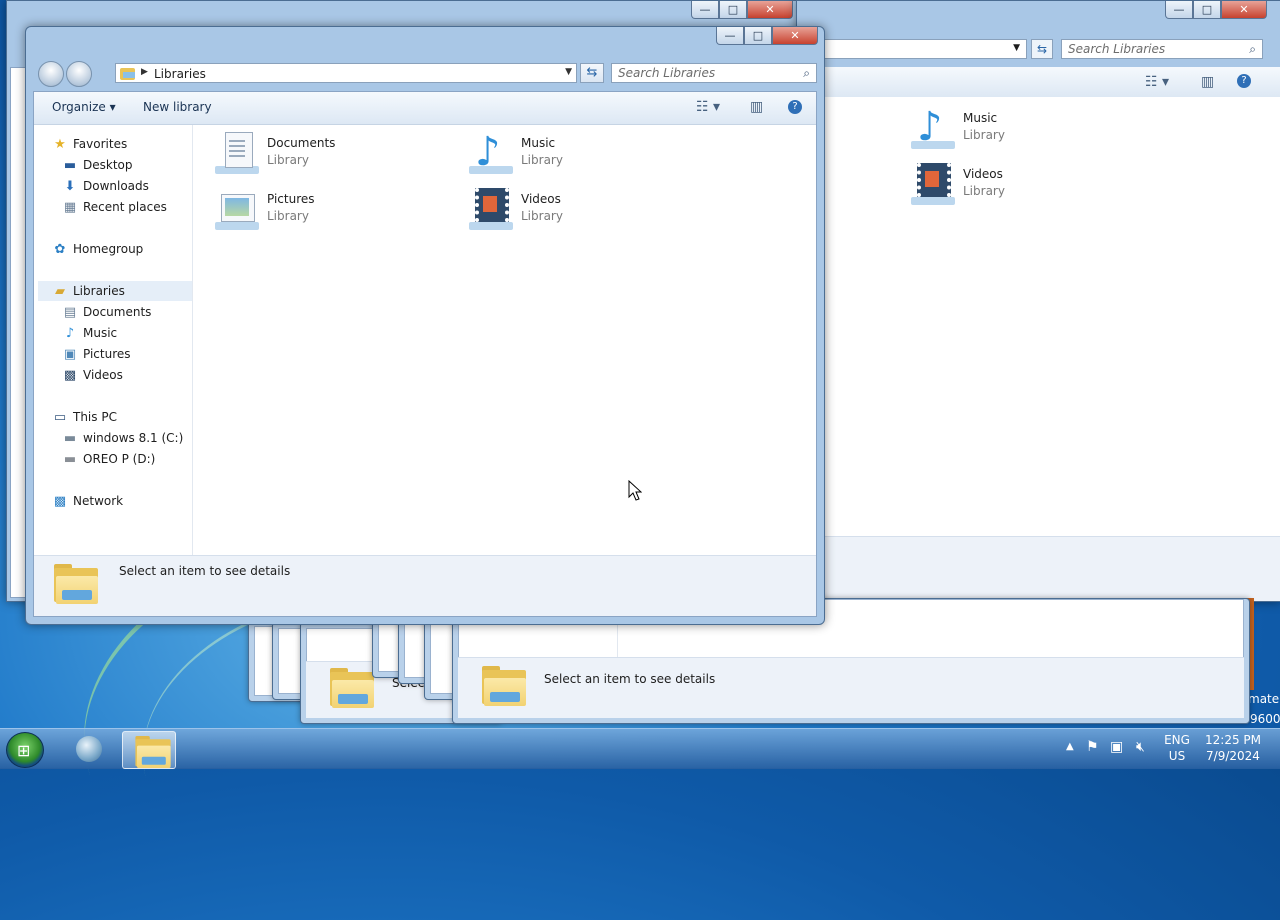 This screenshot has width=1280, height=920. Describe the element at coordinates (107, 312) in the screenshot. I see `nav-item-documents: ▤ Documents` at that location.